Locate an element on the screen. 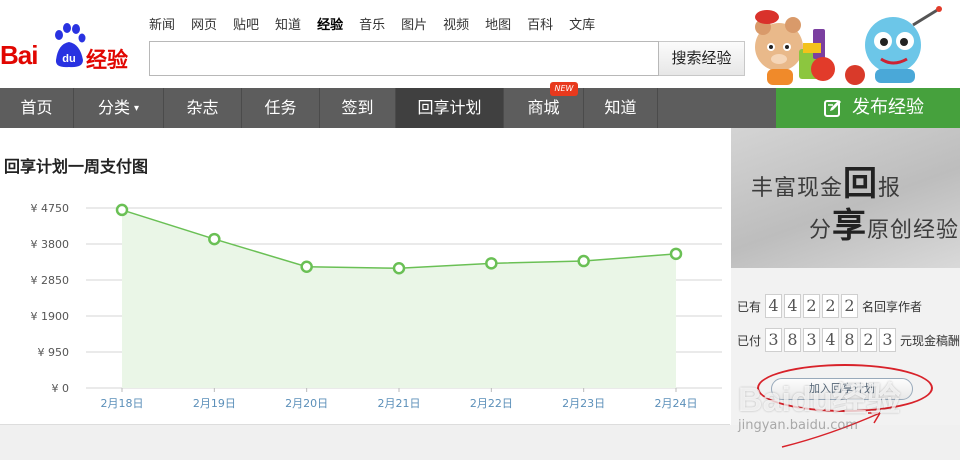 The image size is (960, 460). huixiang-banner: 丰富现金回报 分享原创经验 is located at coordinates (845, 198).